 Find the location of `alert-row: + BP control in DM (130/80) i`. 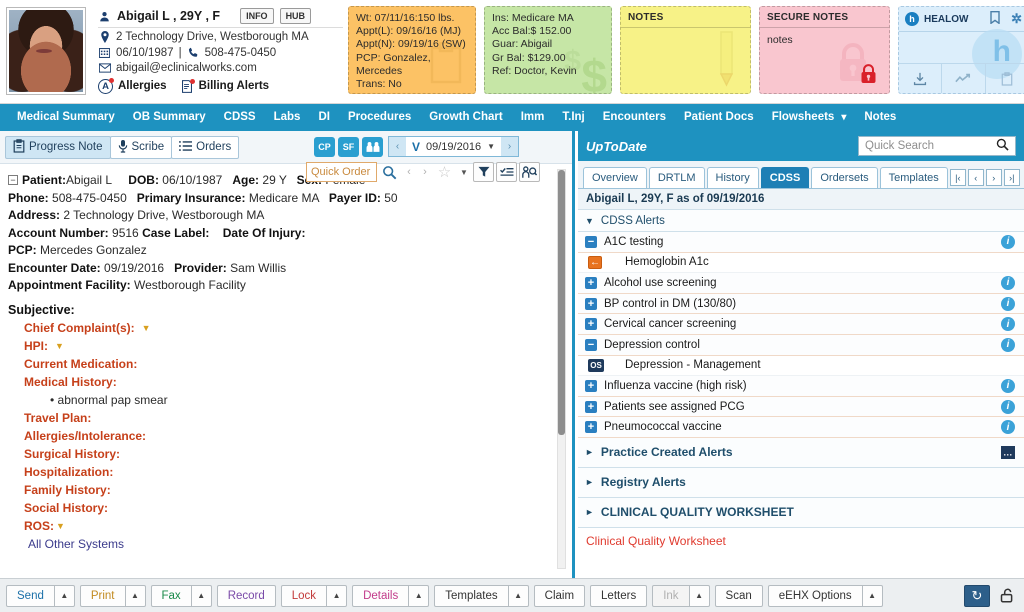

alert-row: + BP control in DM (130/80) i is located at coordinates (801, 304).